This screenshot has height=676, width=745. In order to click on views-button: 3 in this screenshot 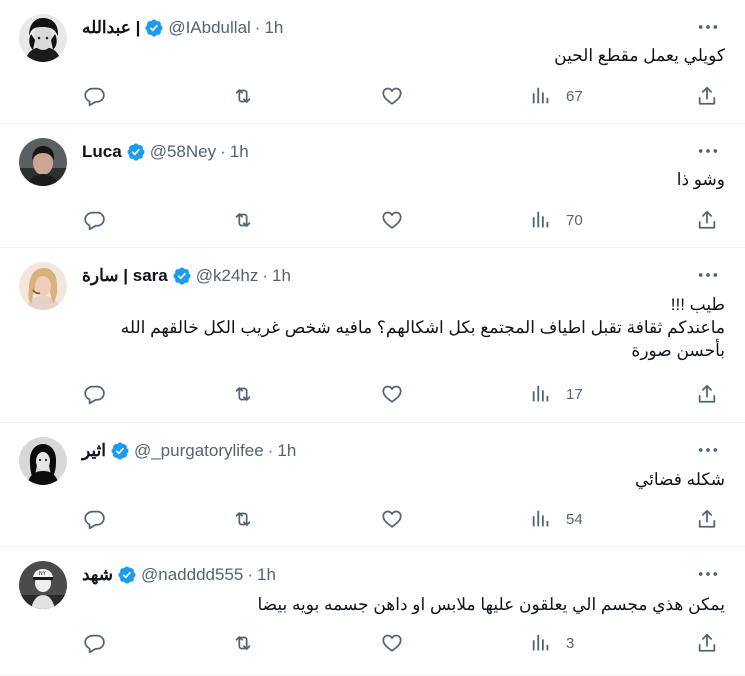, I will do `click(552, 643)`.